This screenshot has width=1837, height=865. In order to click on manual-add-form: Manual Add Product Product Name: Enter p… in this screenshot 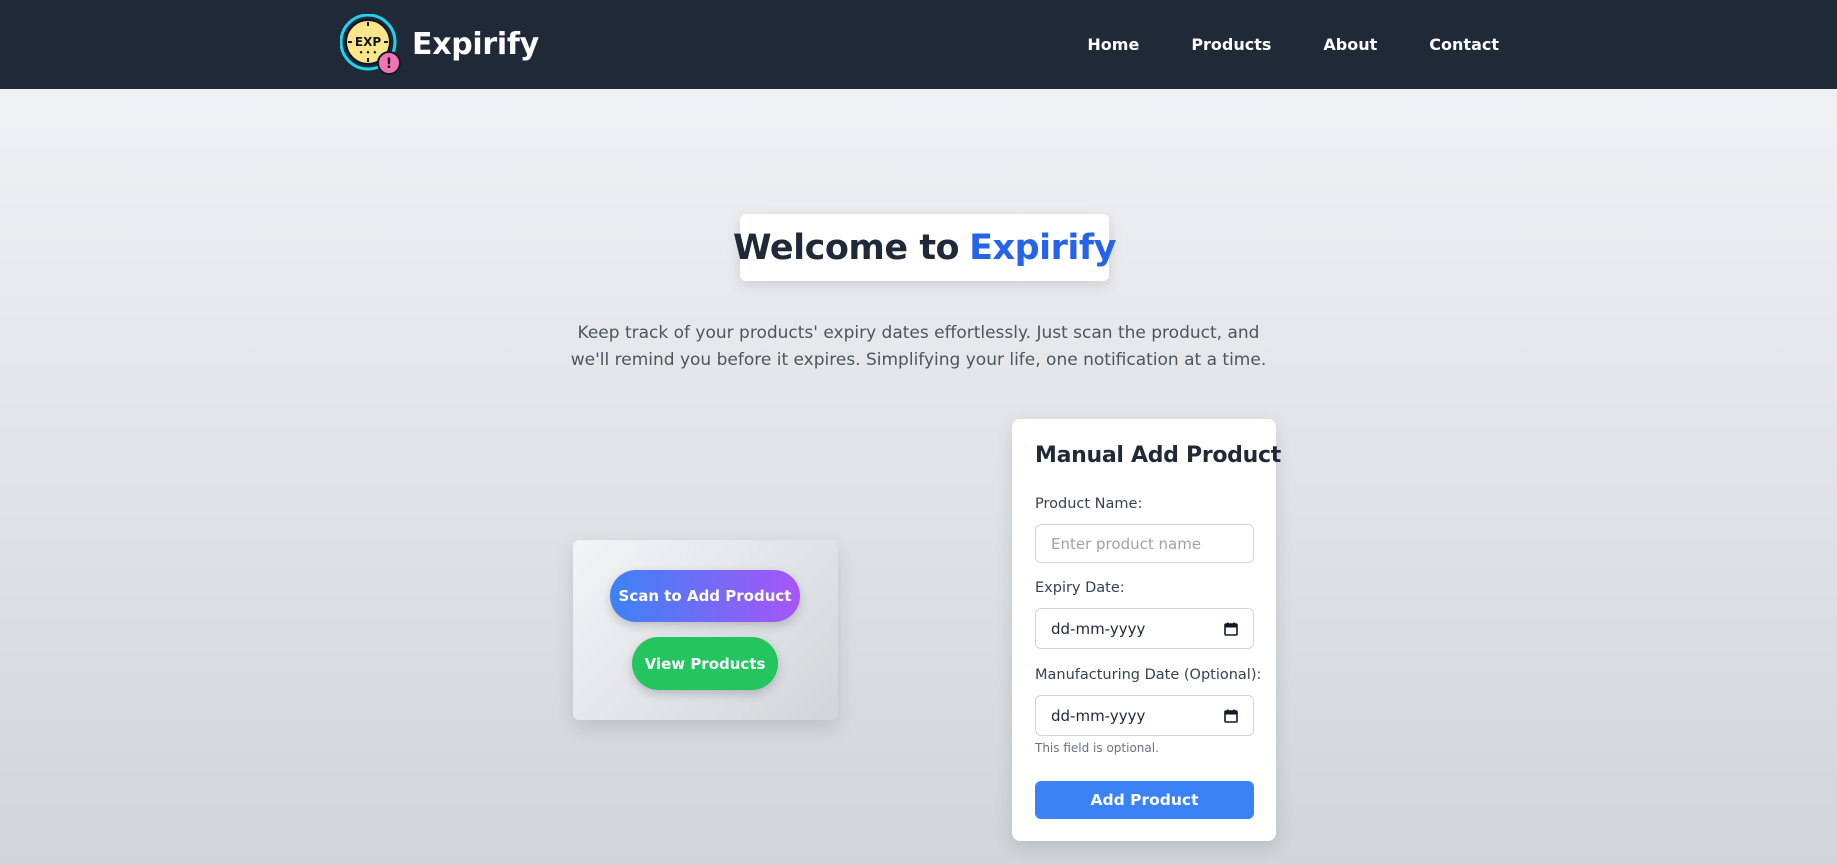, I will do `click(1146, 630)`.